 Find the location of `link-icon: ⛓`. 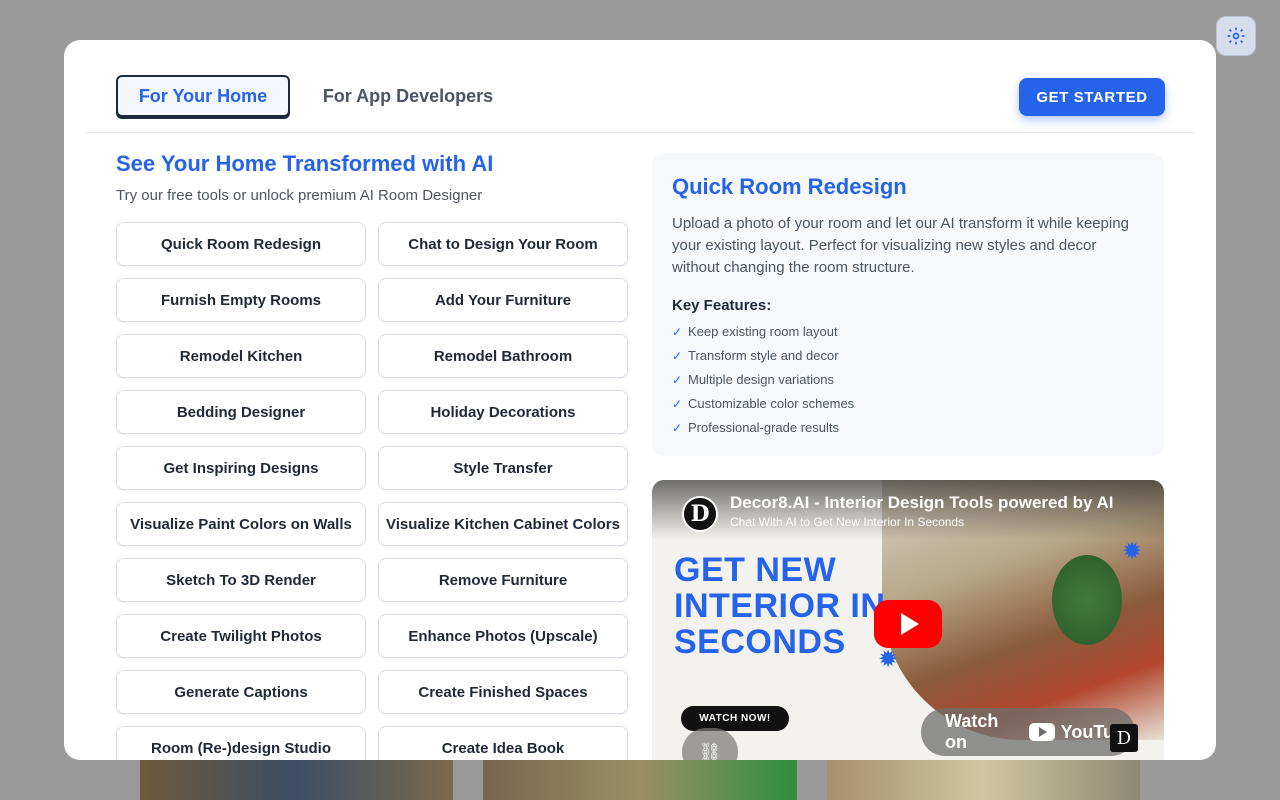

link-icon: ⛓ is located at coordinates (710, 751).